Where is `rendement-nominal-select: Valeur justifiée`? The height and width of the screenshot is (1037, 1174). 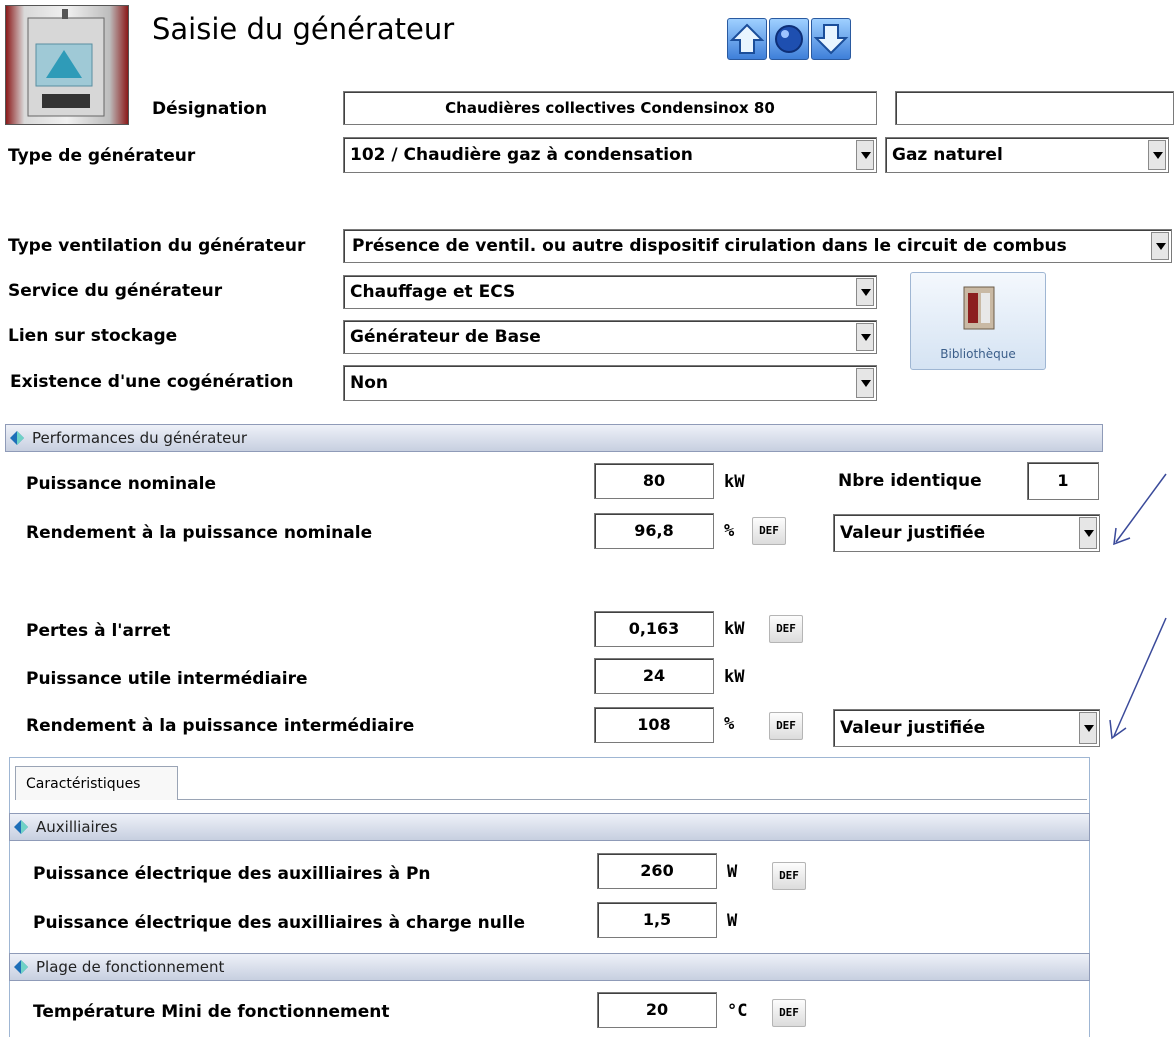
rendement-nominal-select: Valeur justifiée is located at coordinates (966, 533).